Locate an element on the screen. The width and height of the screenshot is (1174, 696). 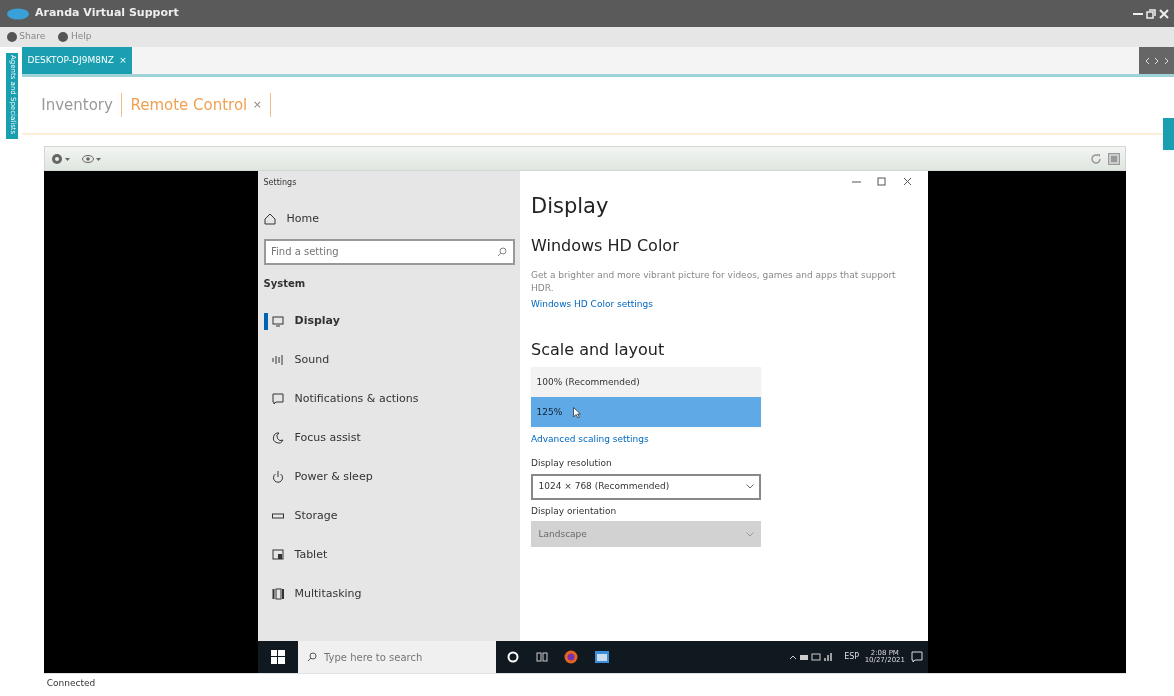
power-icon is located at coordinates (277, 477).